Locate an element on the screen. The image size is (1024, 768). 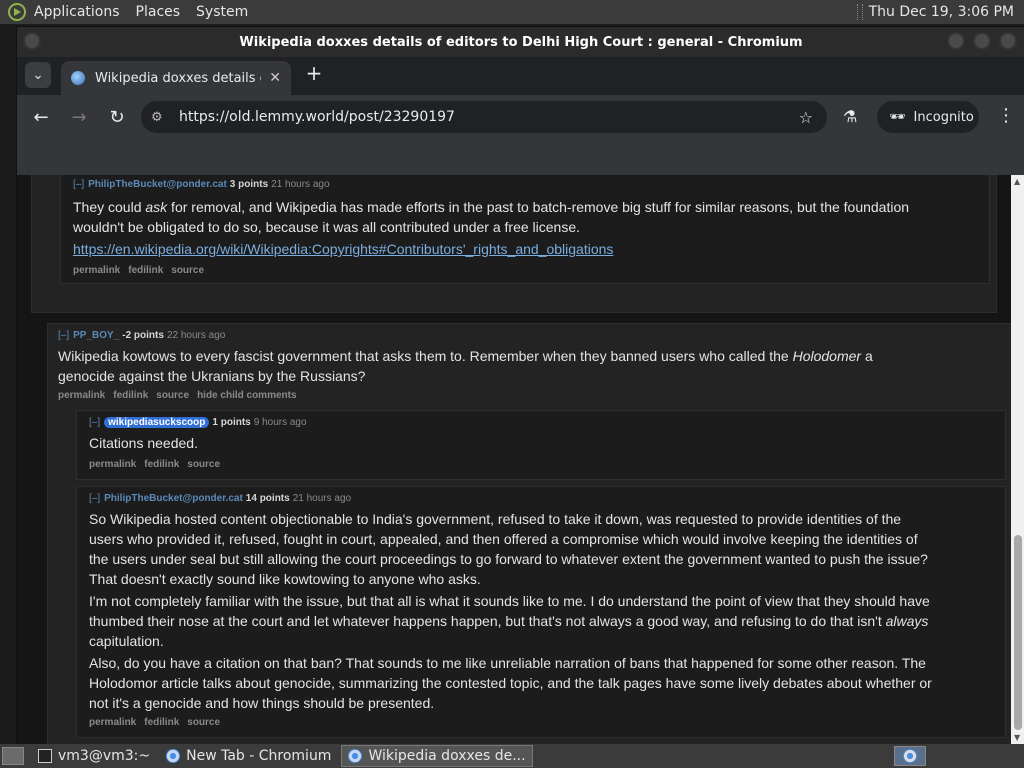
text: capitulation. is located at coordinates (126, 641).